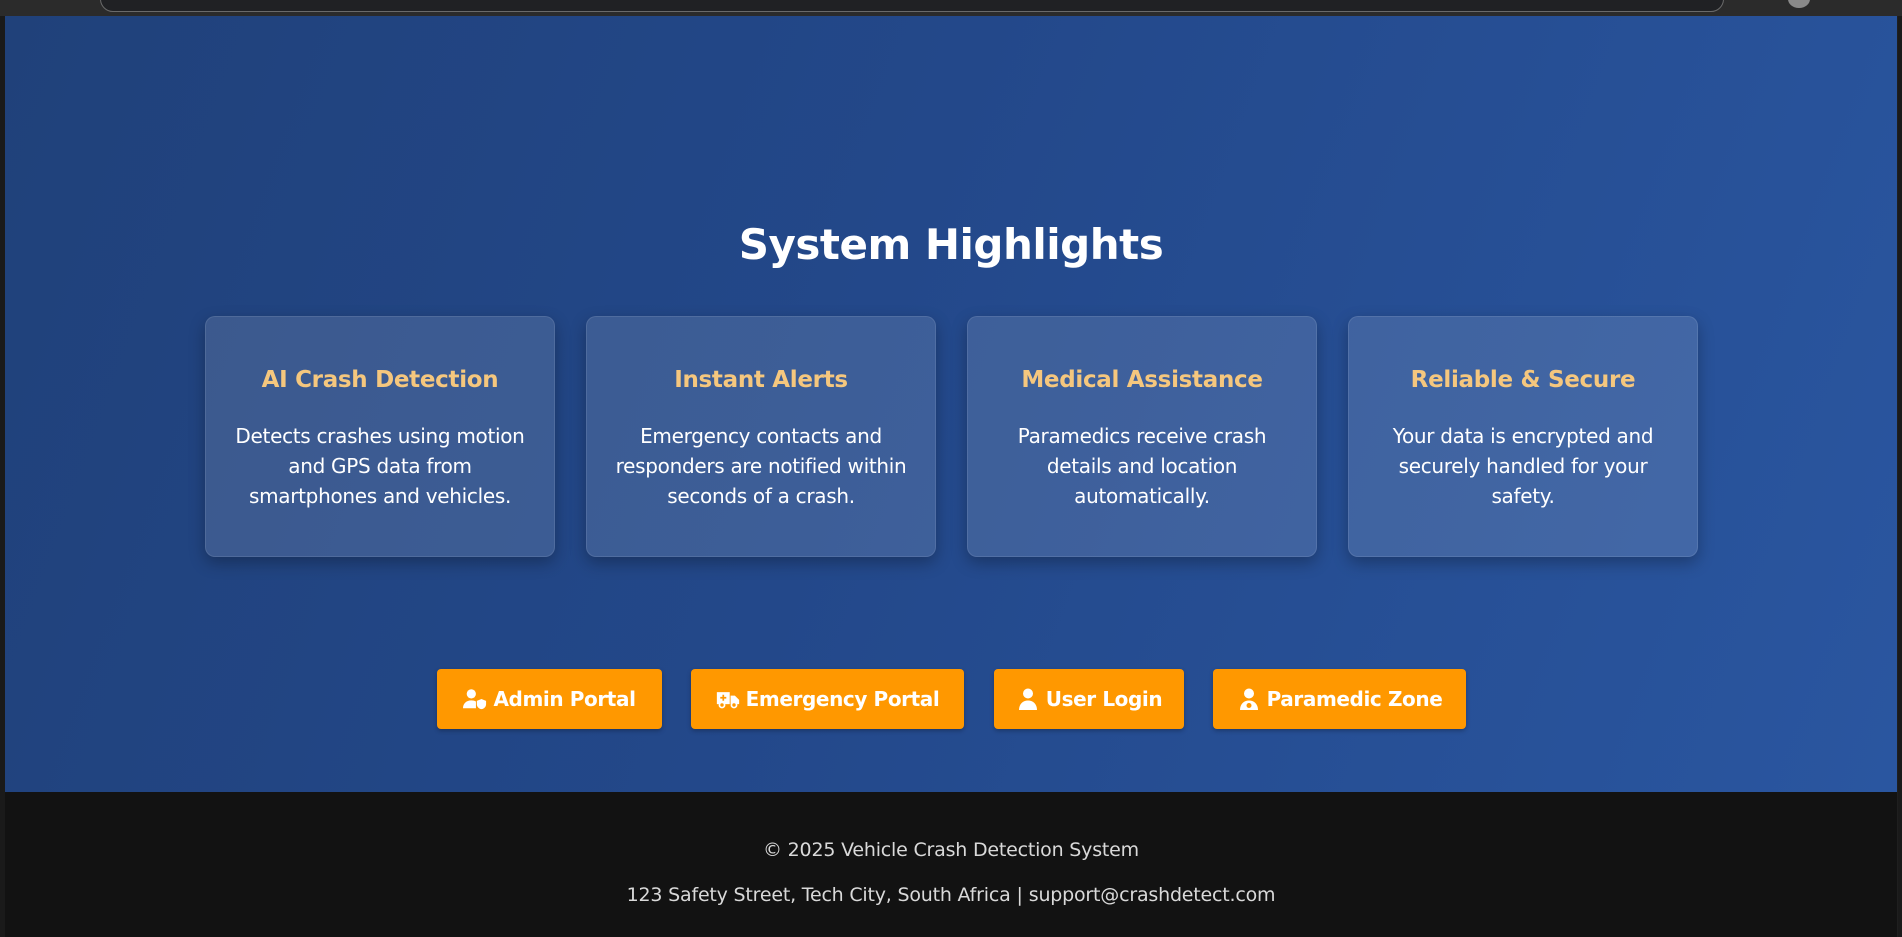 This screenshot has height=937, width=1902. I want to click on user-doctor-icon, so click(1248, 699).